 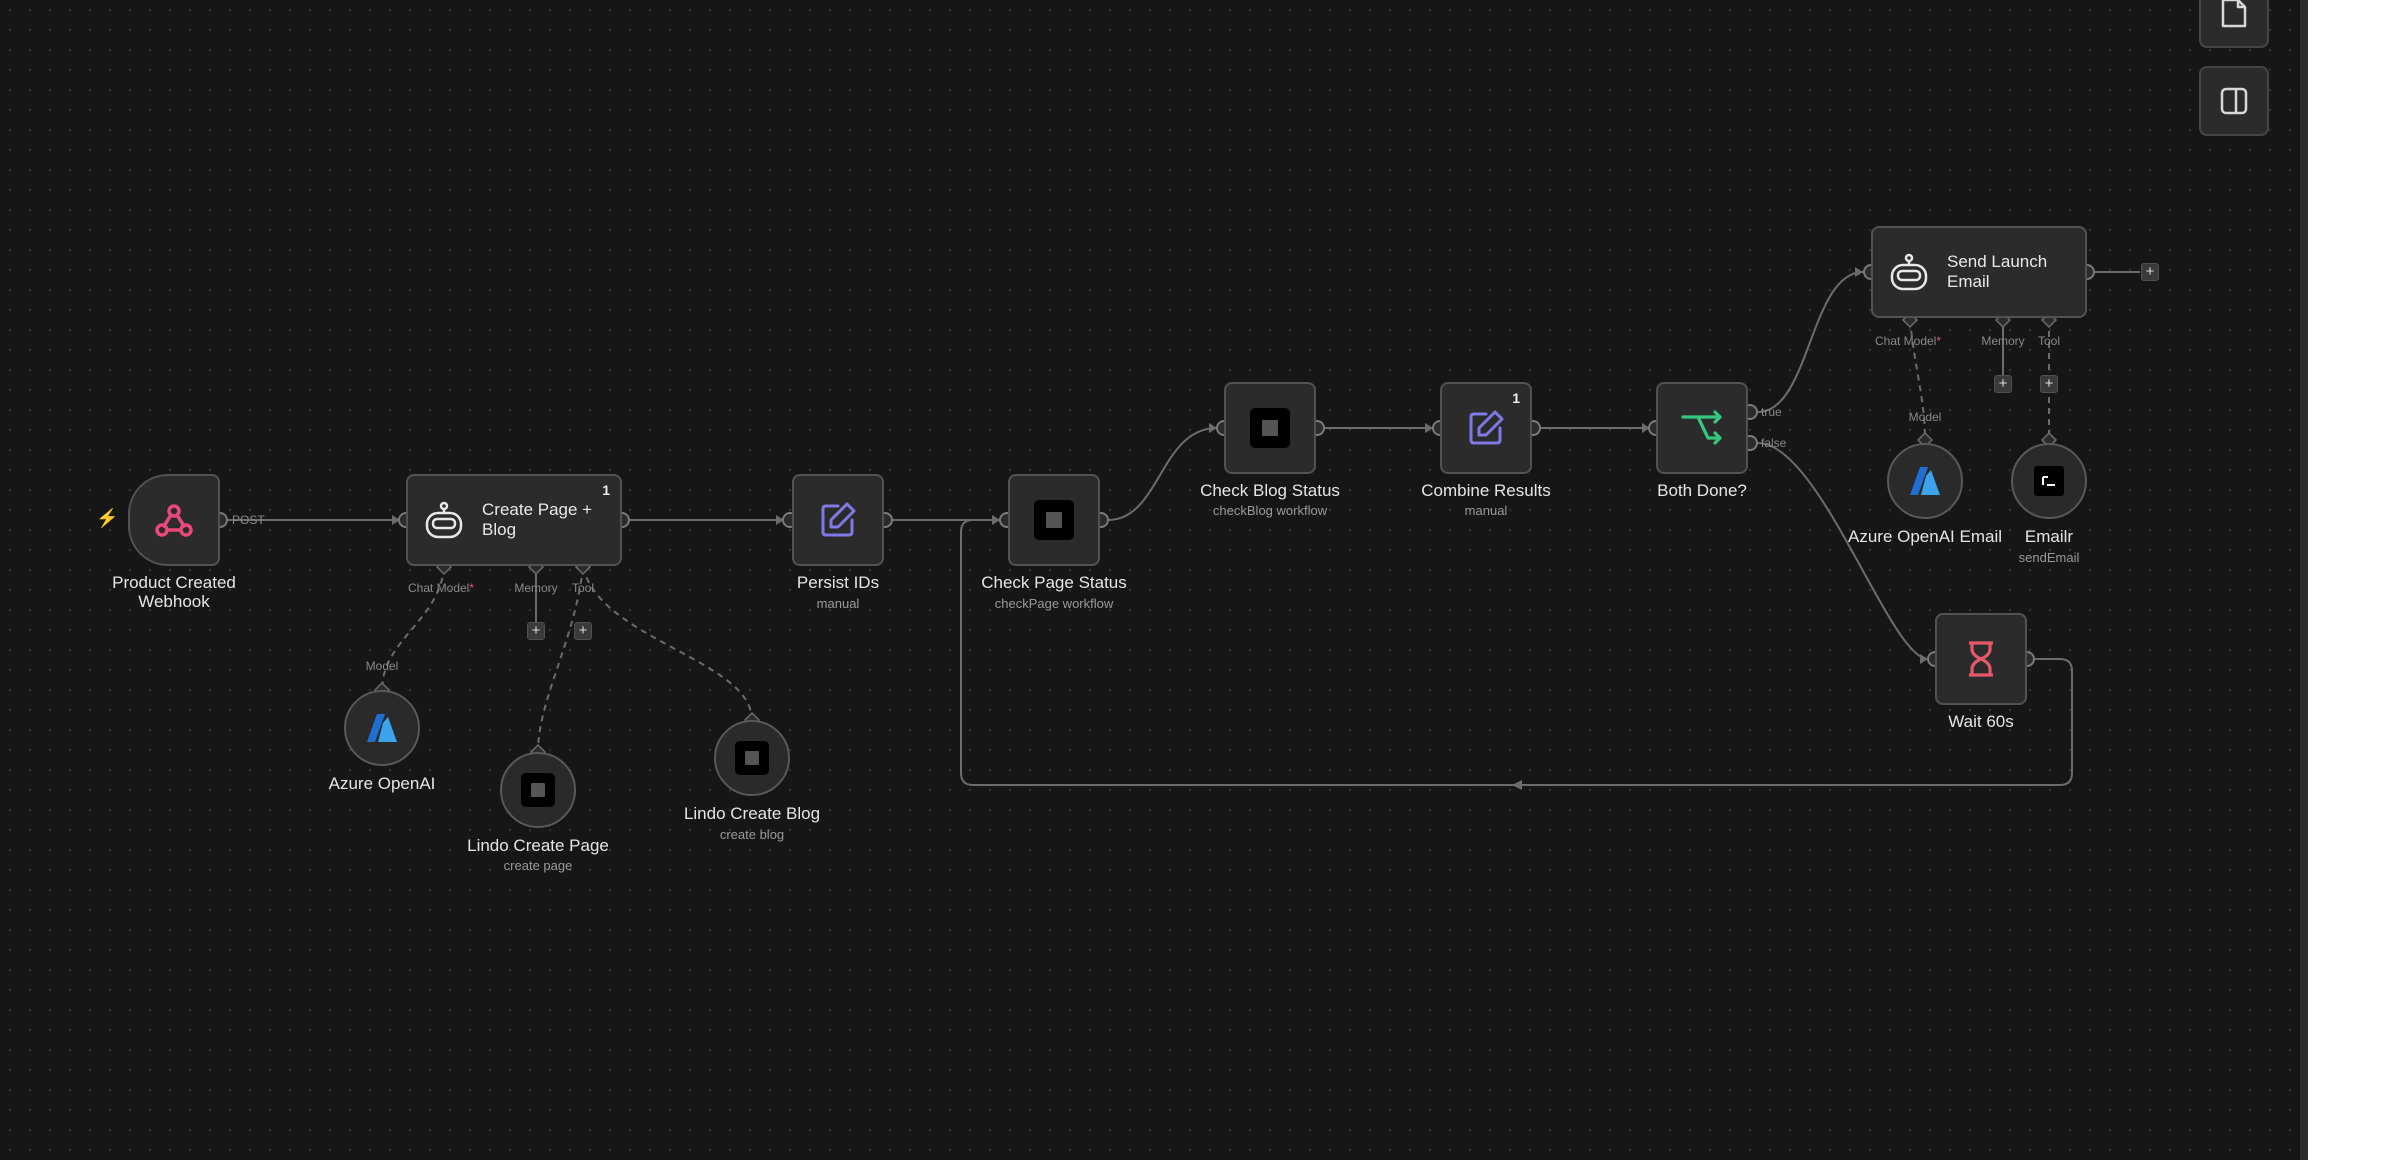 What do you see at coordinates (1516, 652) in the screenshot?
I see `edge-wait-loop-back` at bounding box center [1516, 652].